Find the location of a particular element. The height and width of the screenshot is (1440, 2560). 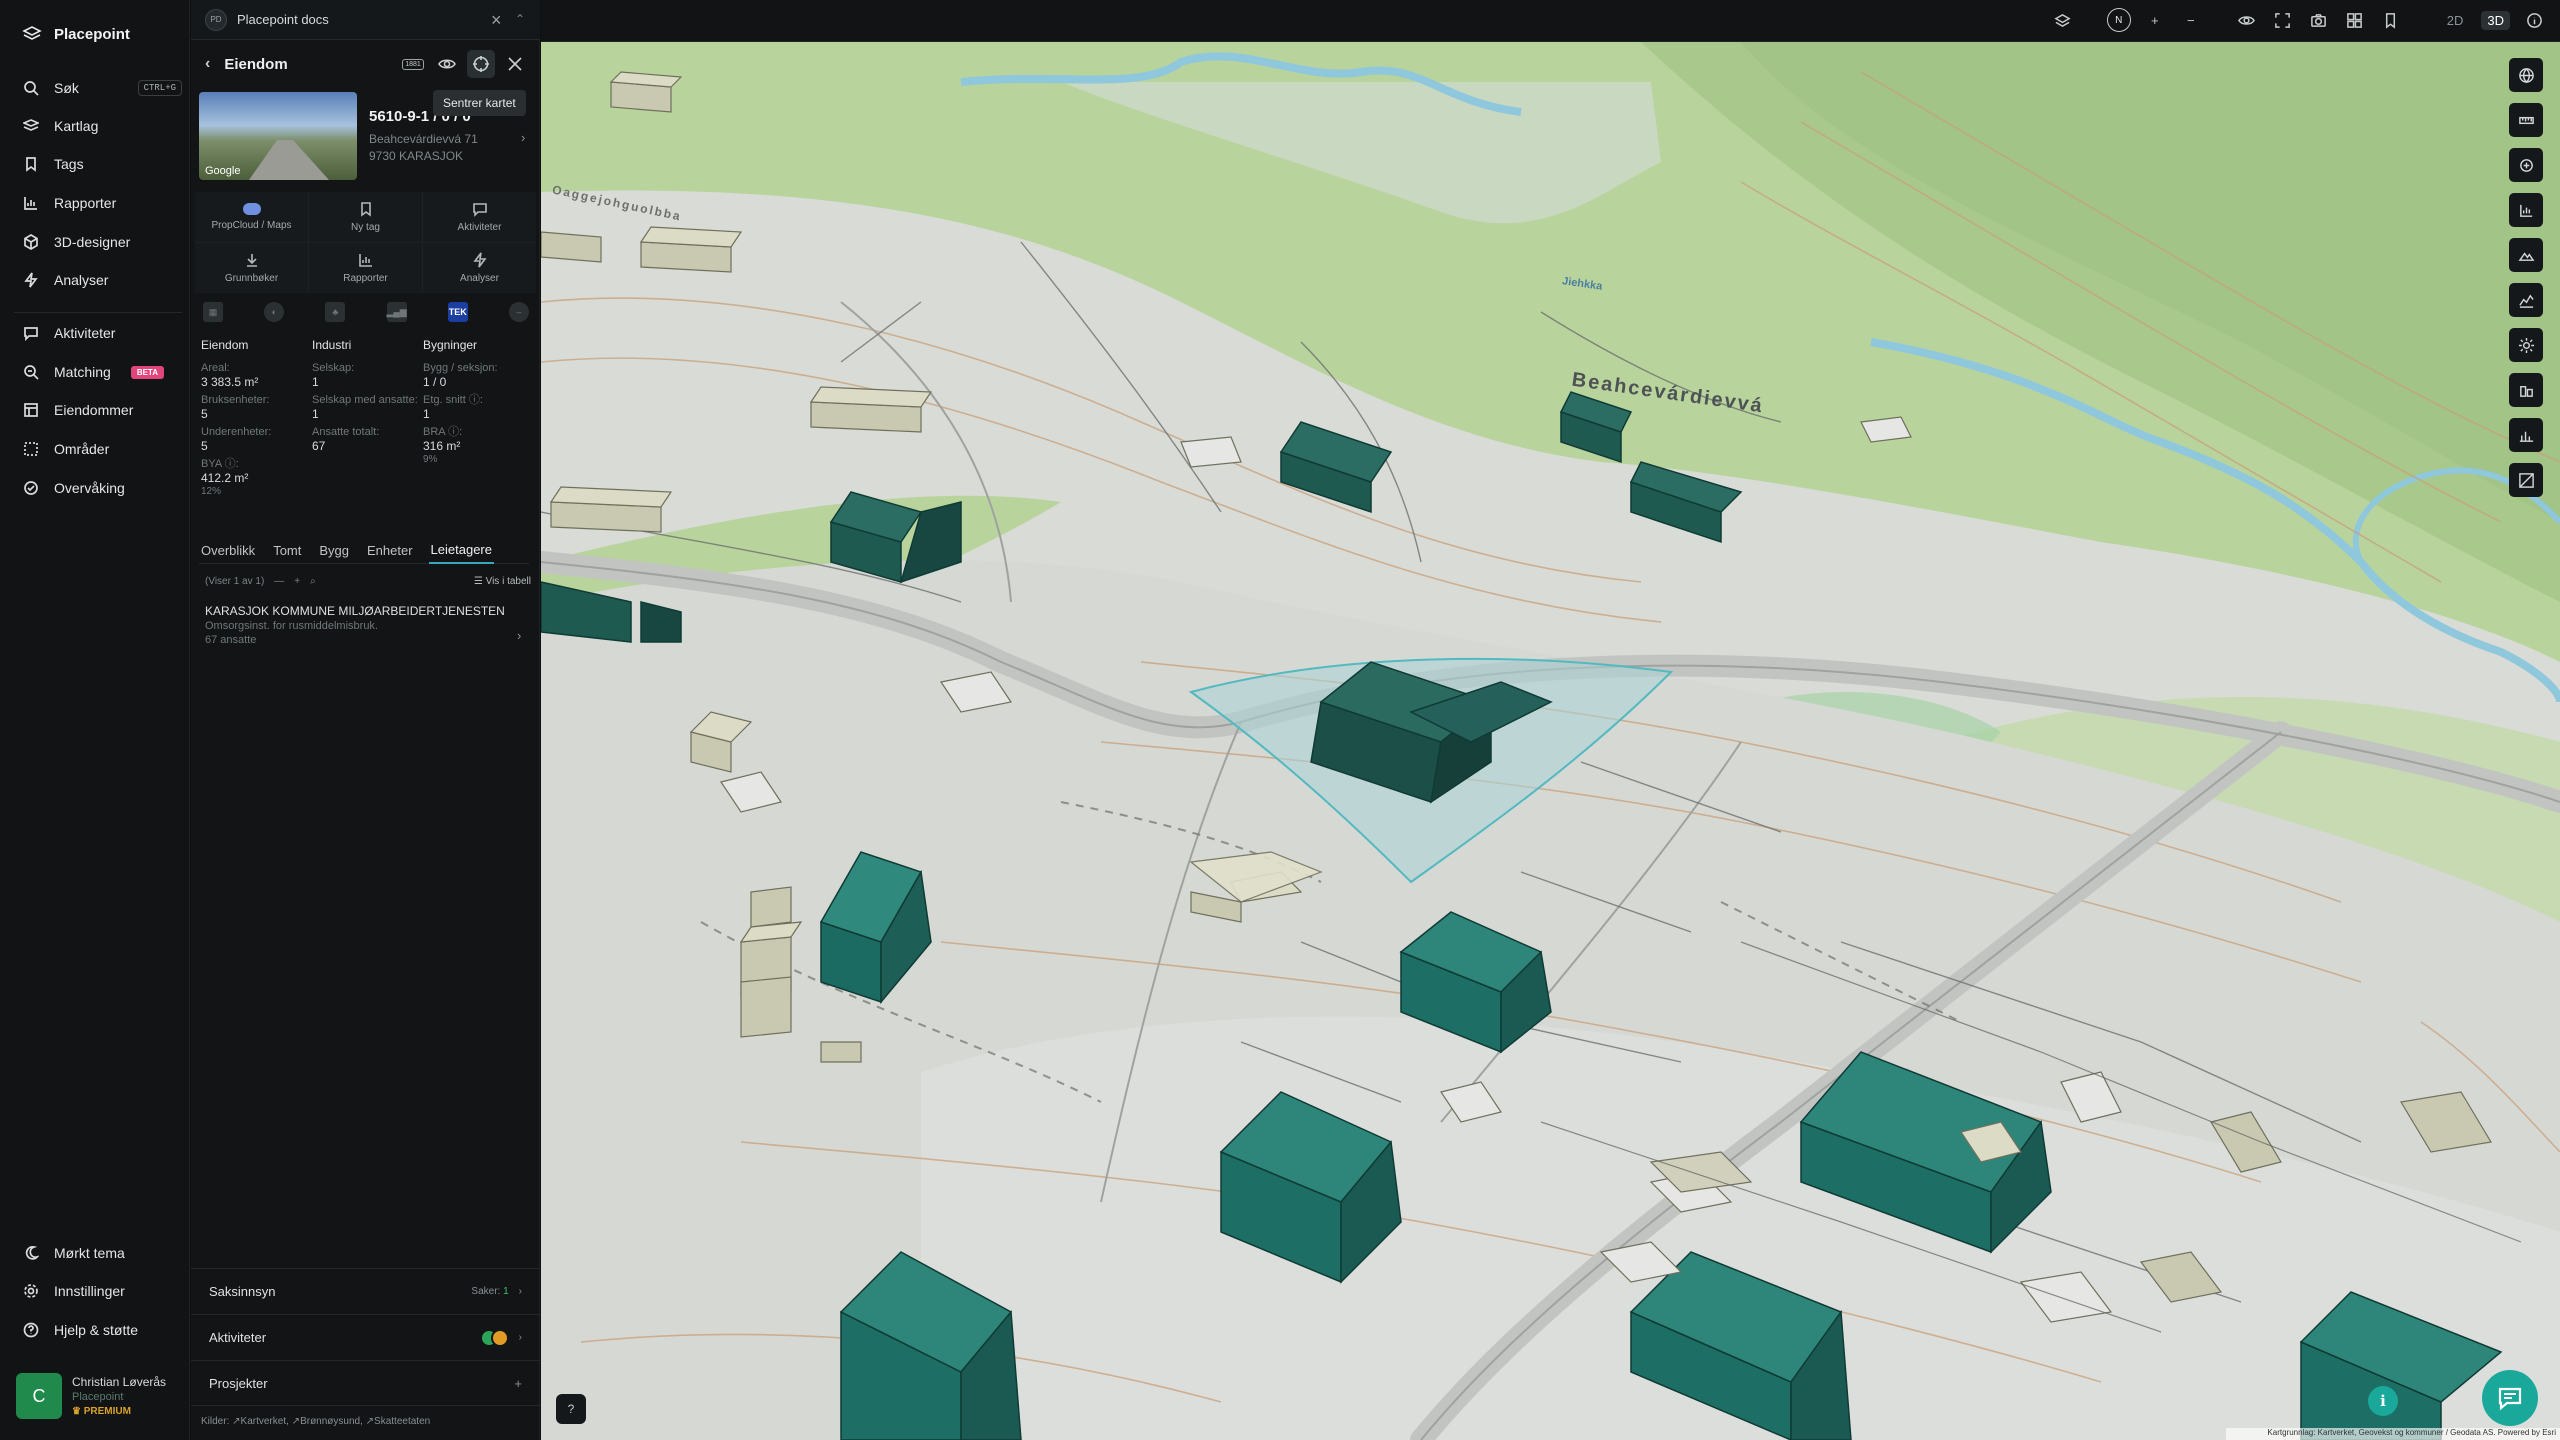

source-link: ↗Skatteetaten is located at coordinates (398, 1421).